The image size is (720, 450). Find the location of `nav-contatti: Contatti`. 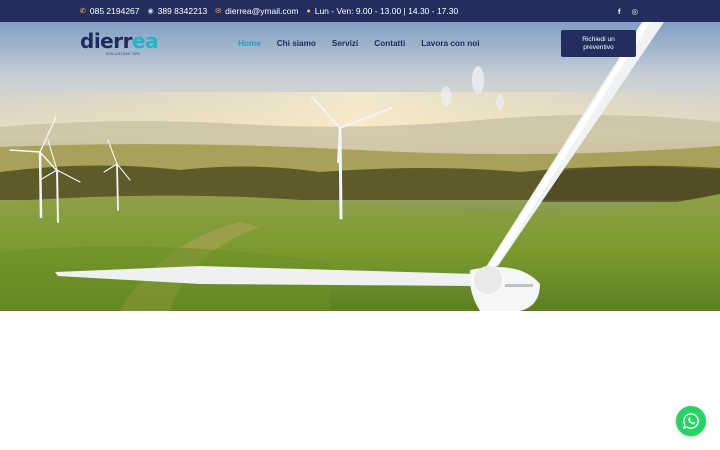

nav-contatti: Contatti is located at coordinates (389, 43).